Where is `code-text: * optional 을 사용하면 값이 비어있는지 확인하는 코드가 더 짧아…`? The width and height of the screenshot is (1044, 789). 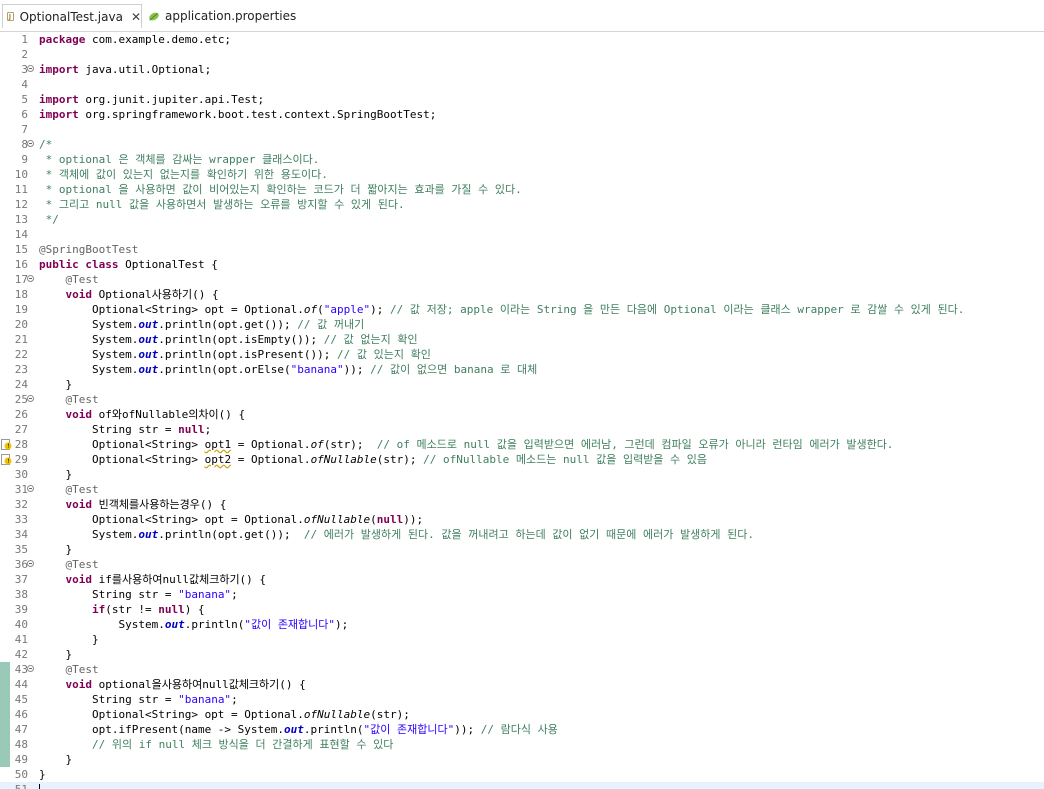
code-text: * optional 을 사용하면 값이 비어있는지 확인하는 코드가 더 짧아… is located at coordinates (280, 189).